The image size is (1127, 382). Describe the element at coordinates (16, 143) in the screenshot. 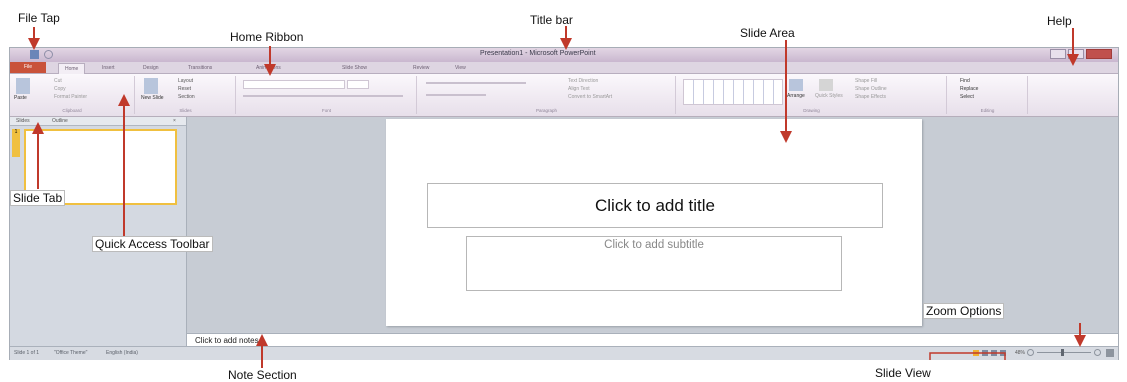

I see `slide-number-marker: 1` at that location.